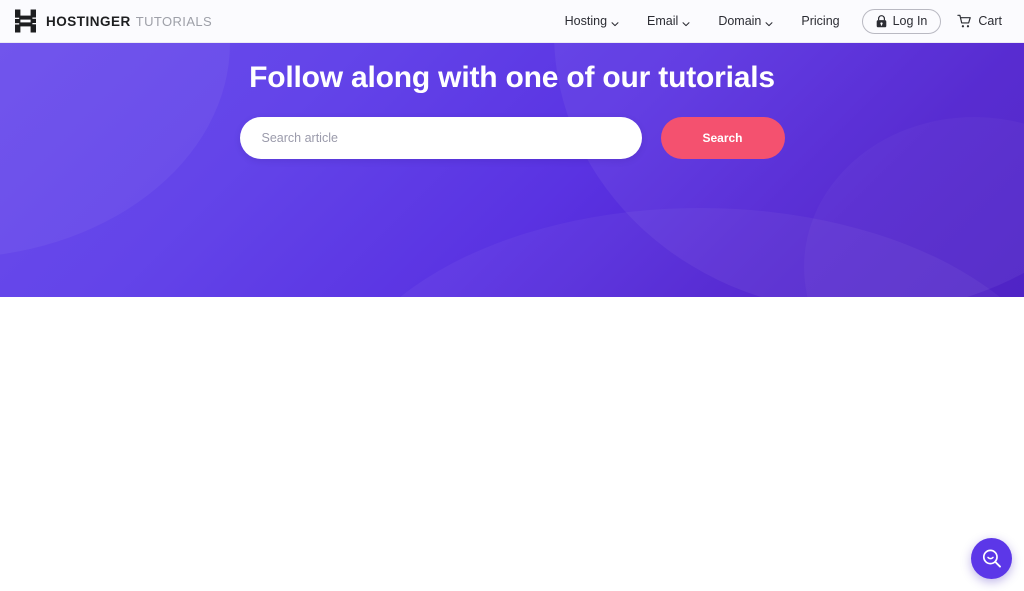  What do you see at coordinates (440, 138) in the screenshot?
I see `search-input` at bounding box center [440, 138].